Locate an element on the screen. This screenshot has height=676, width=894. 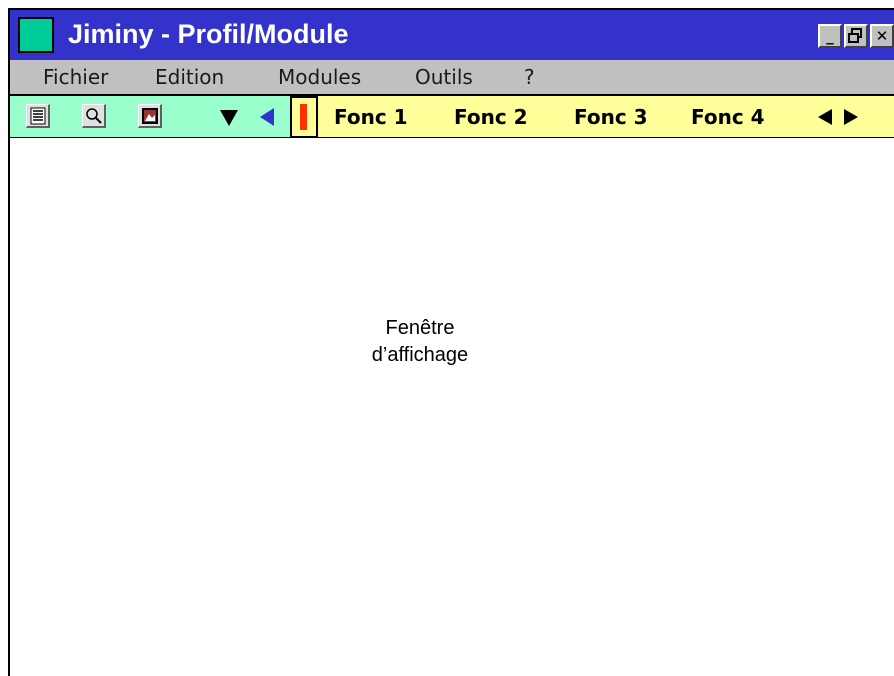
menu-bar: Fichier Edition Modules Outils ? is located at coordinates (452, 78).